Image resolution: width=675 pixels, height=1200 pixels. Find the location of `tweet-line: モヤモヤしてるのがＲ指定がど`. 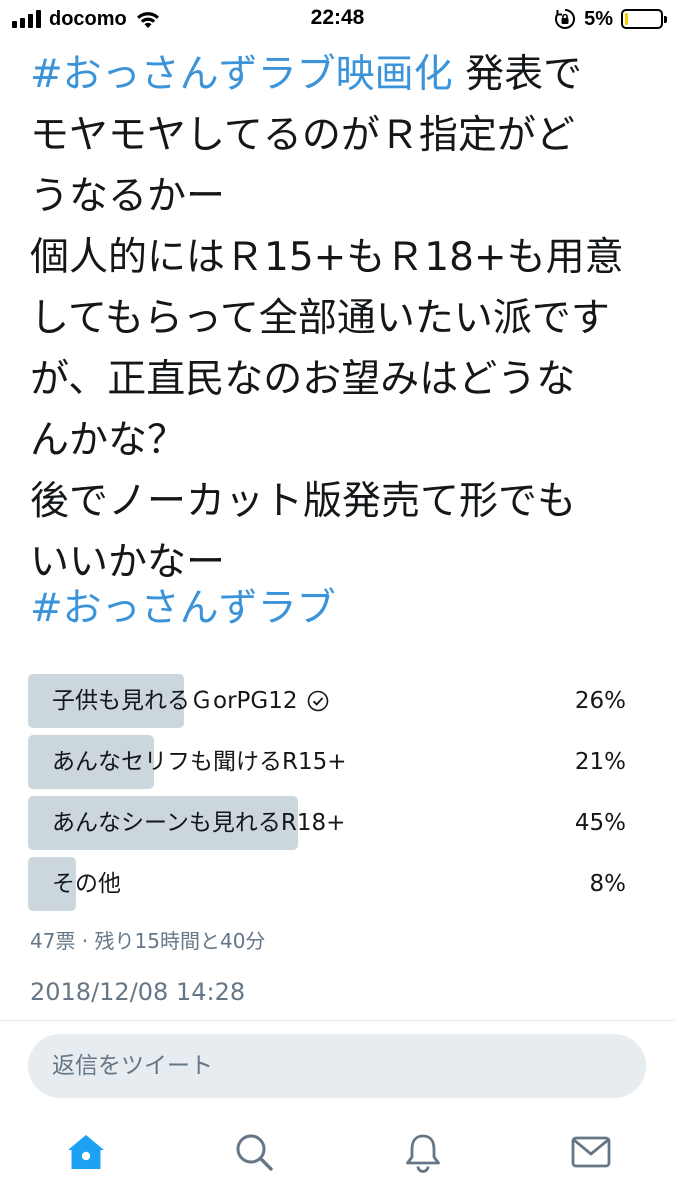

tweet-line: モヤモヤしてるのがＲ指定がど is located at coordinates (302, 135).